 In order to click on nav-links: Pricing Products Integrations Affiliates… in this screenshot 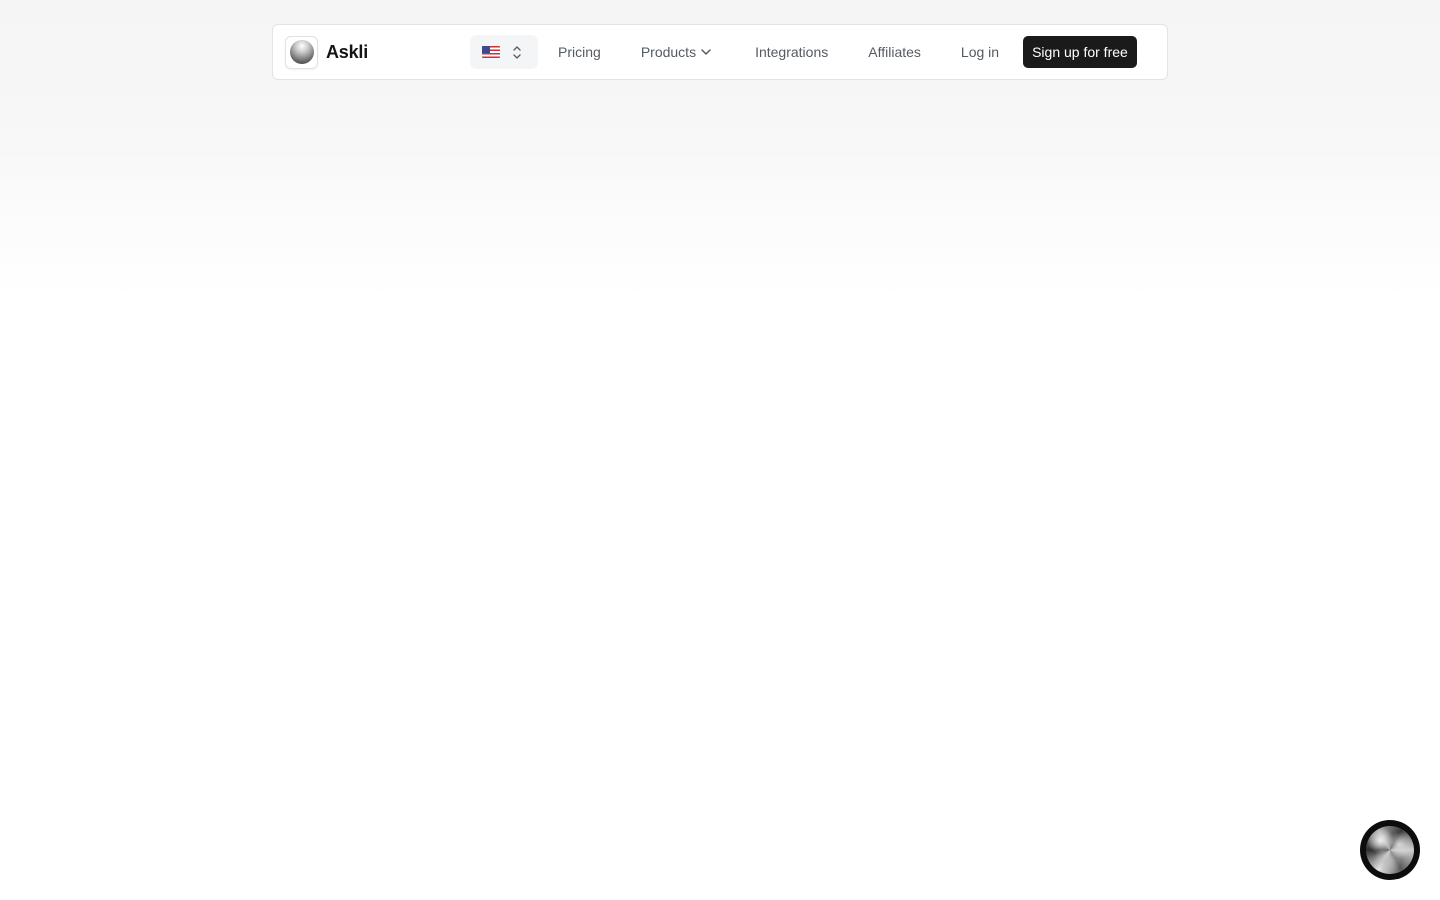, I will do `click(847, 52)`.